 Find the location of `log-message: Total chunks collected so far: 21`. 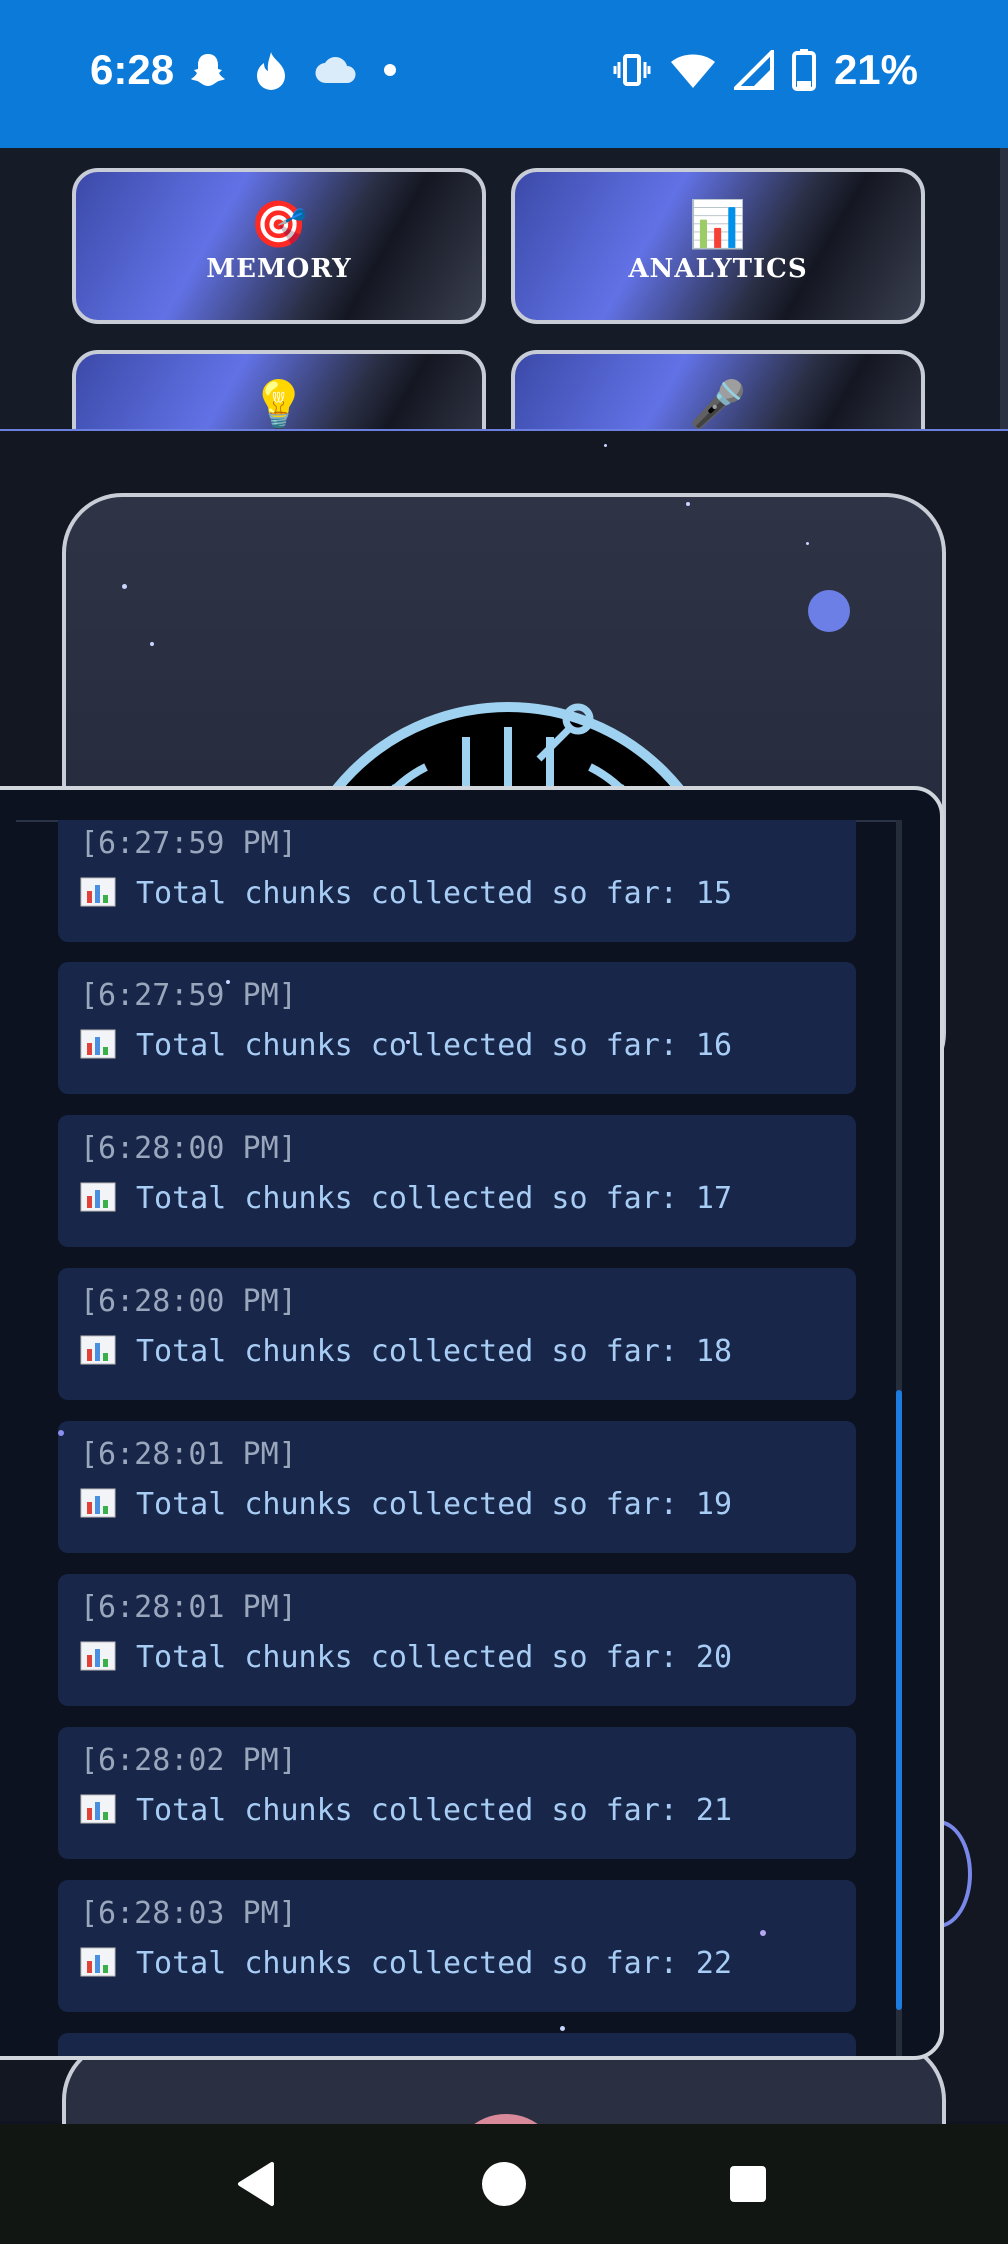

log-message: Total chunks collected so far: 21 is located at coordinates (434, 1810).